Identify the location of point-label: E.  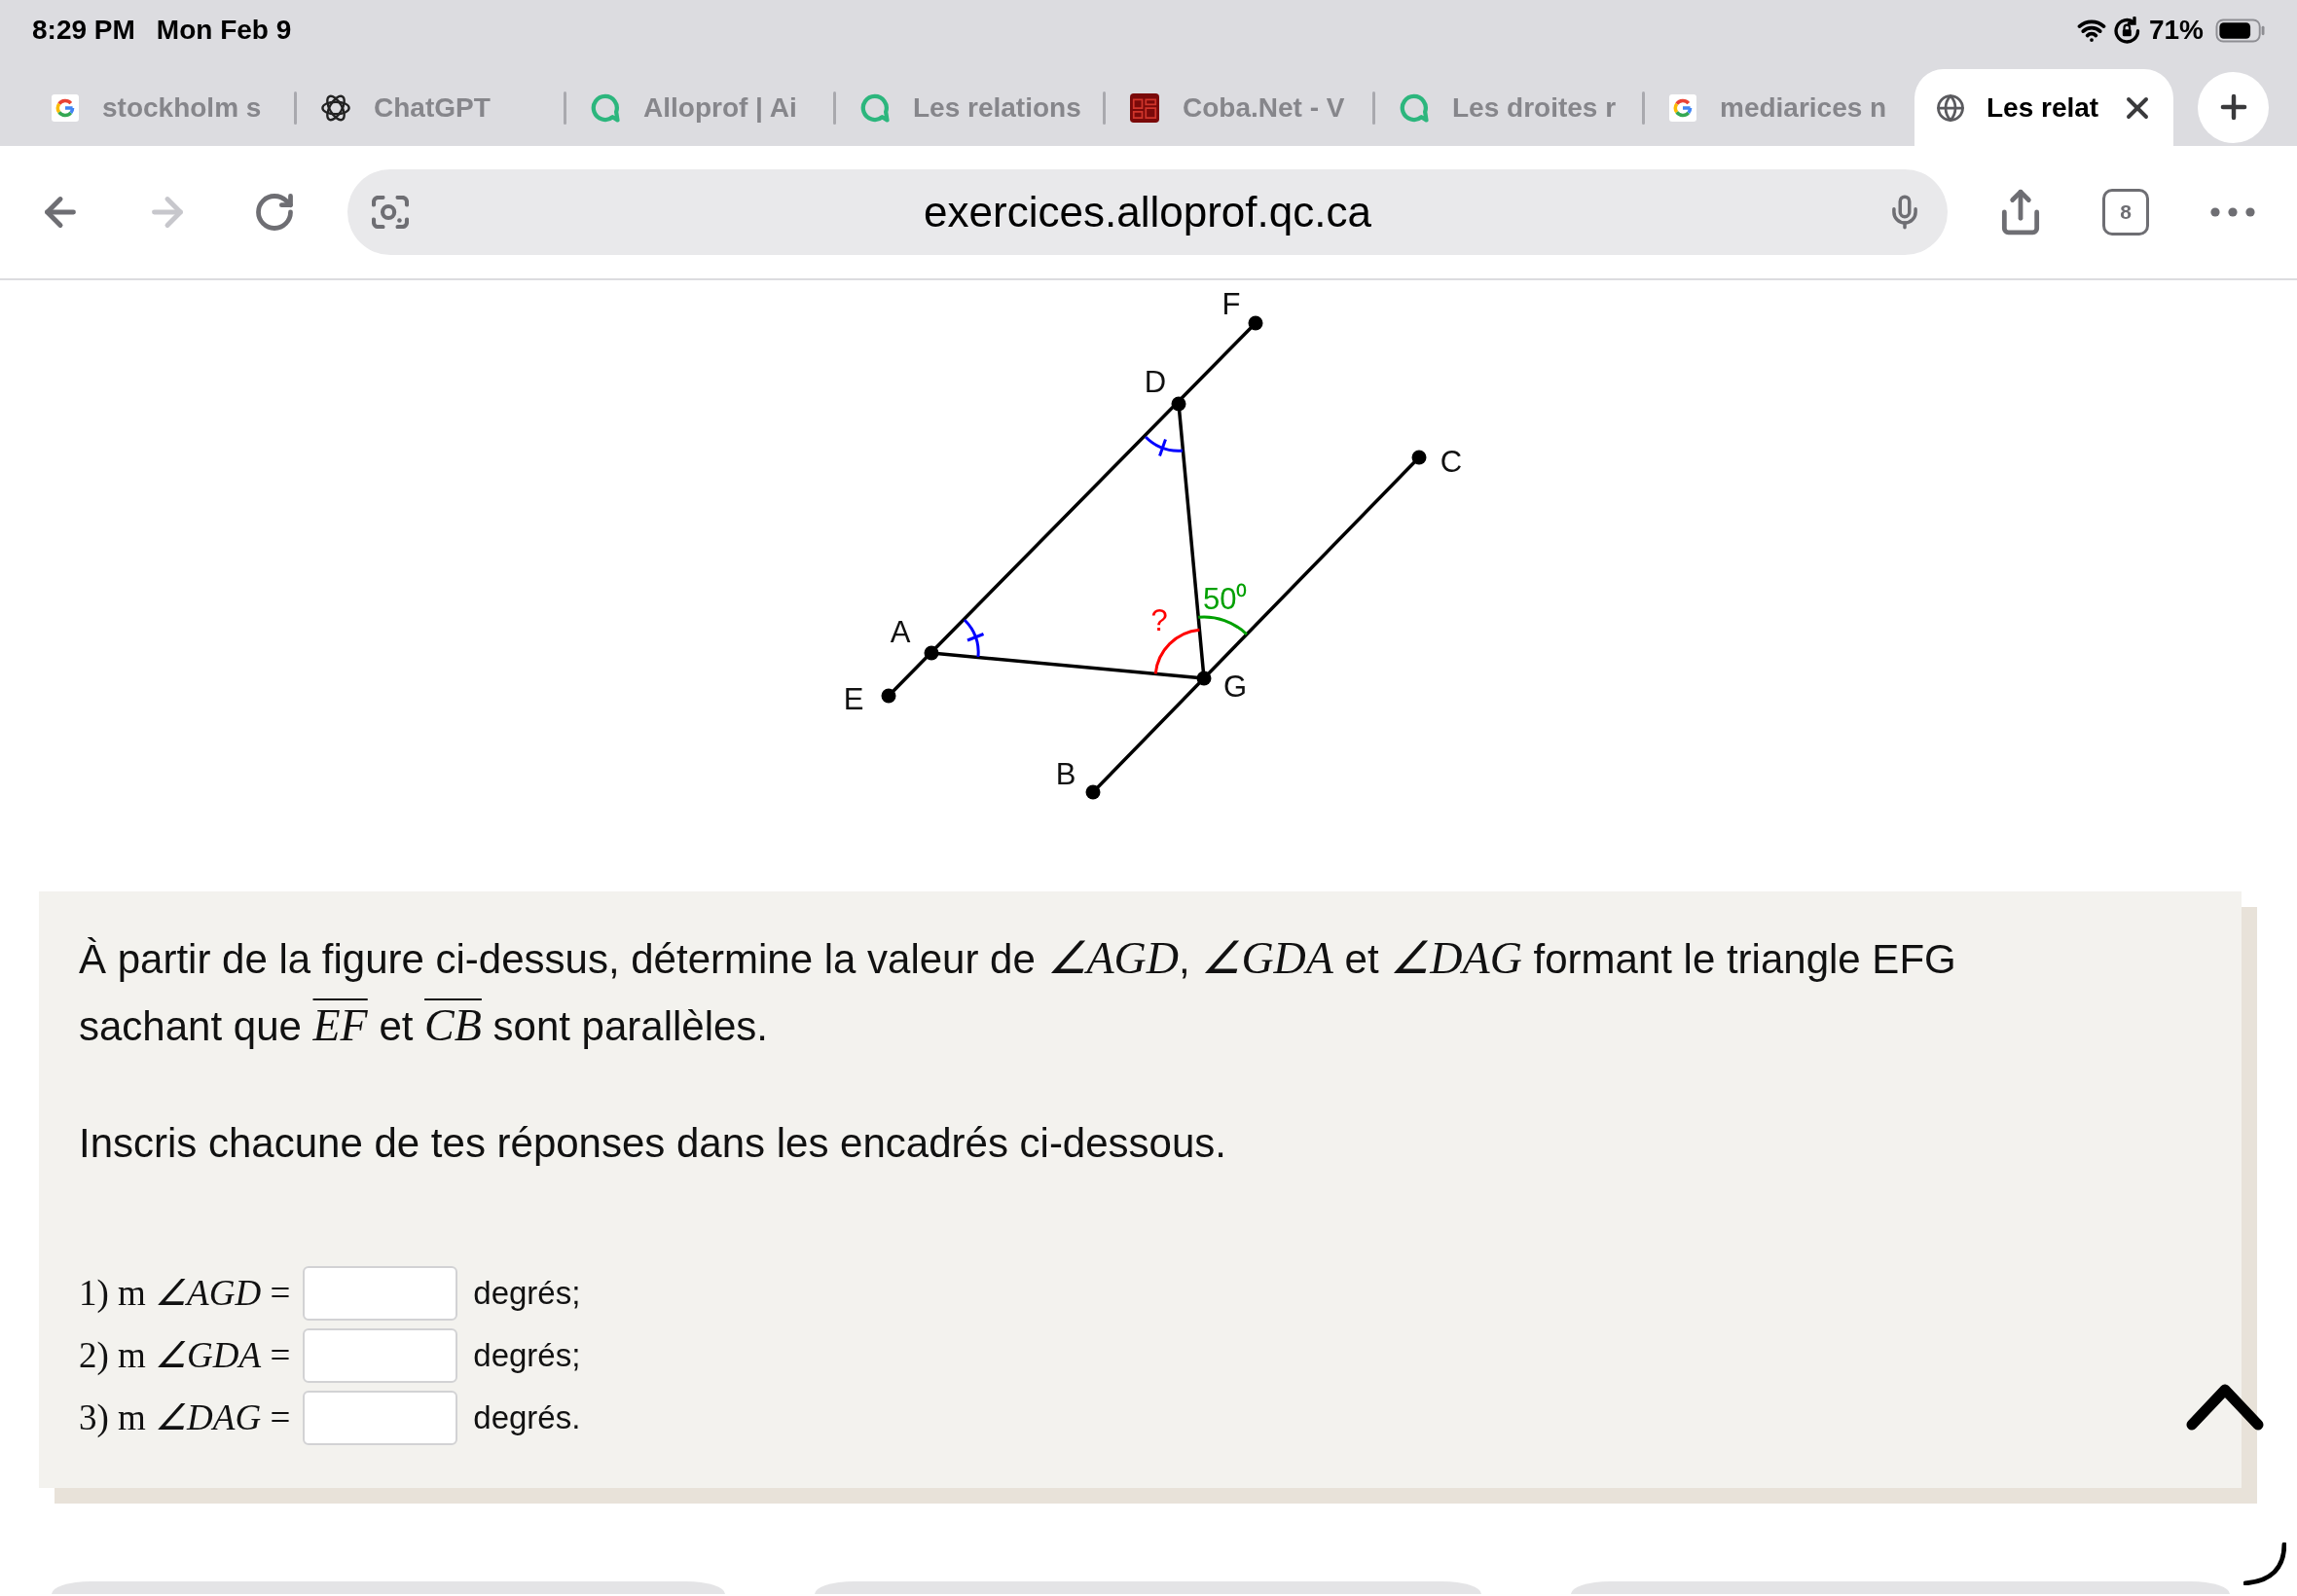
(853, 699).